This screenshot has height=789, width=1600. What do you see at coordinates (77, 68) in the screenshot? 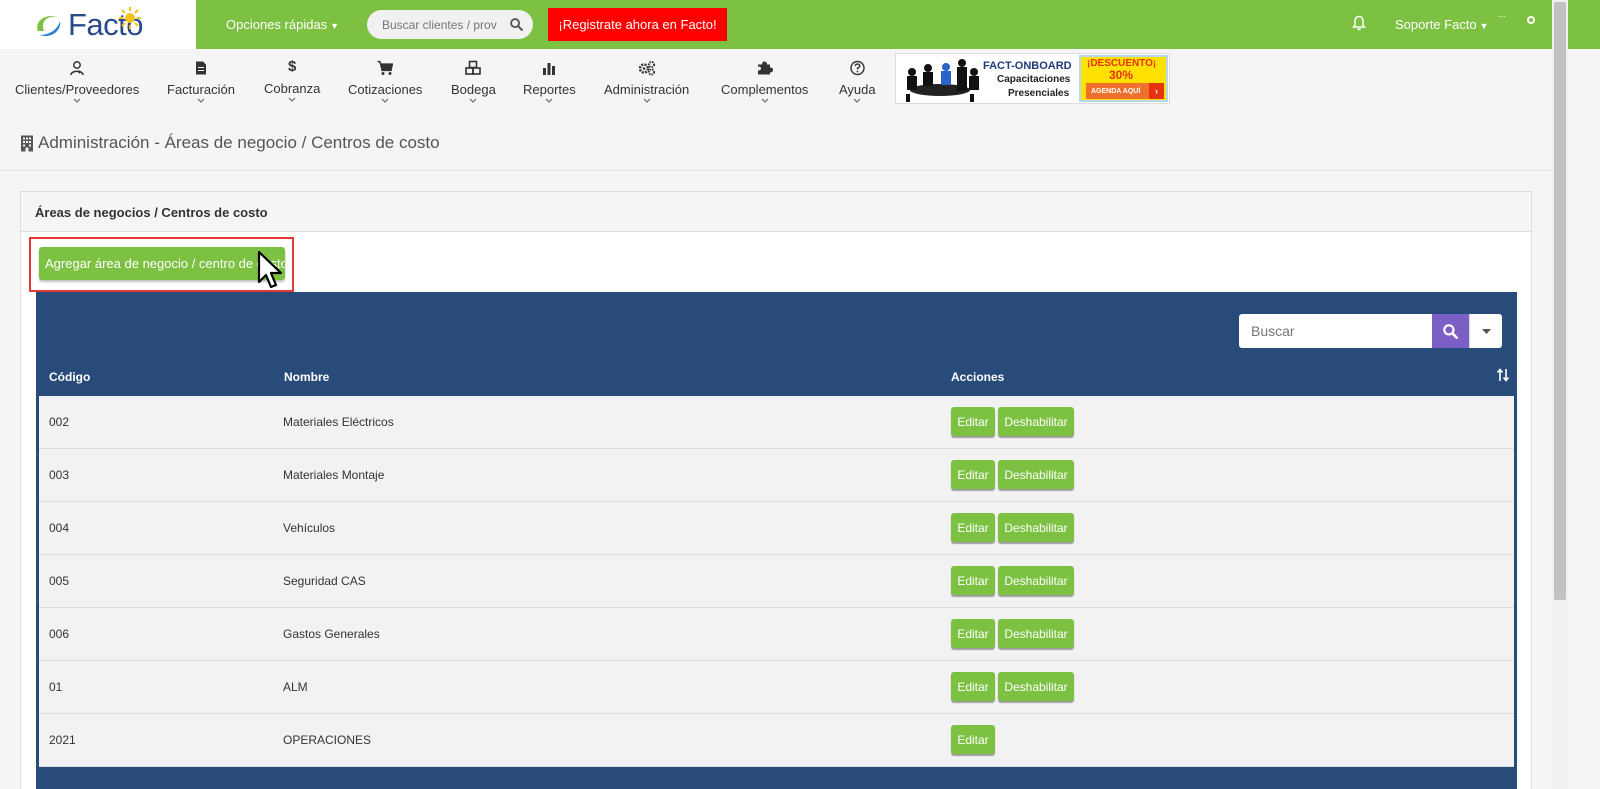
I see `user-group-icon` at bounding box center [77, 68].